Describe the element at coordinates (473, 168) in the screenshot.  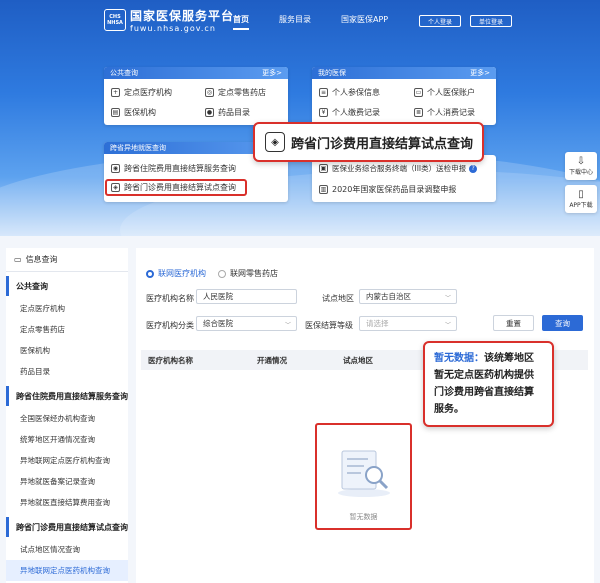
I see `help-icon: ?` at that location.